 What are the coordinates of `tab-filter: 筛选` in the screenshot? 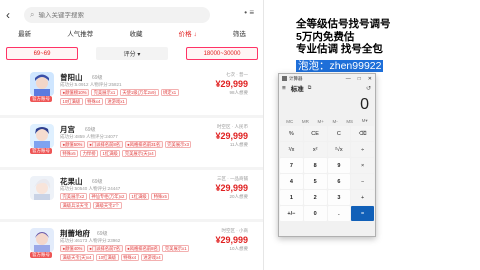 It's located at (239, 35).